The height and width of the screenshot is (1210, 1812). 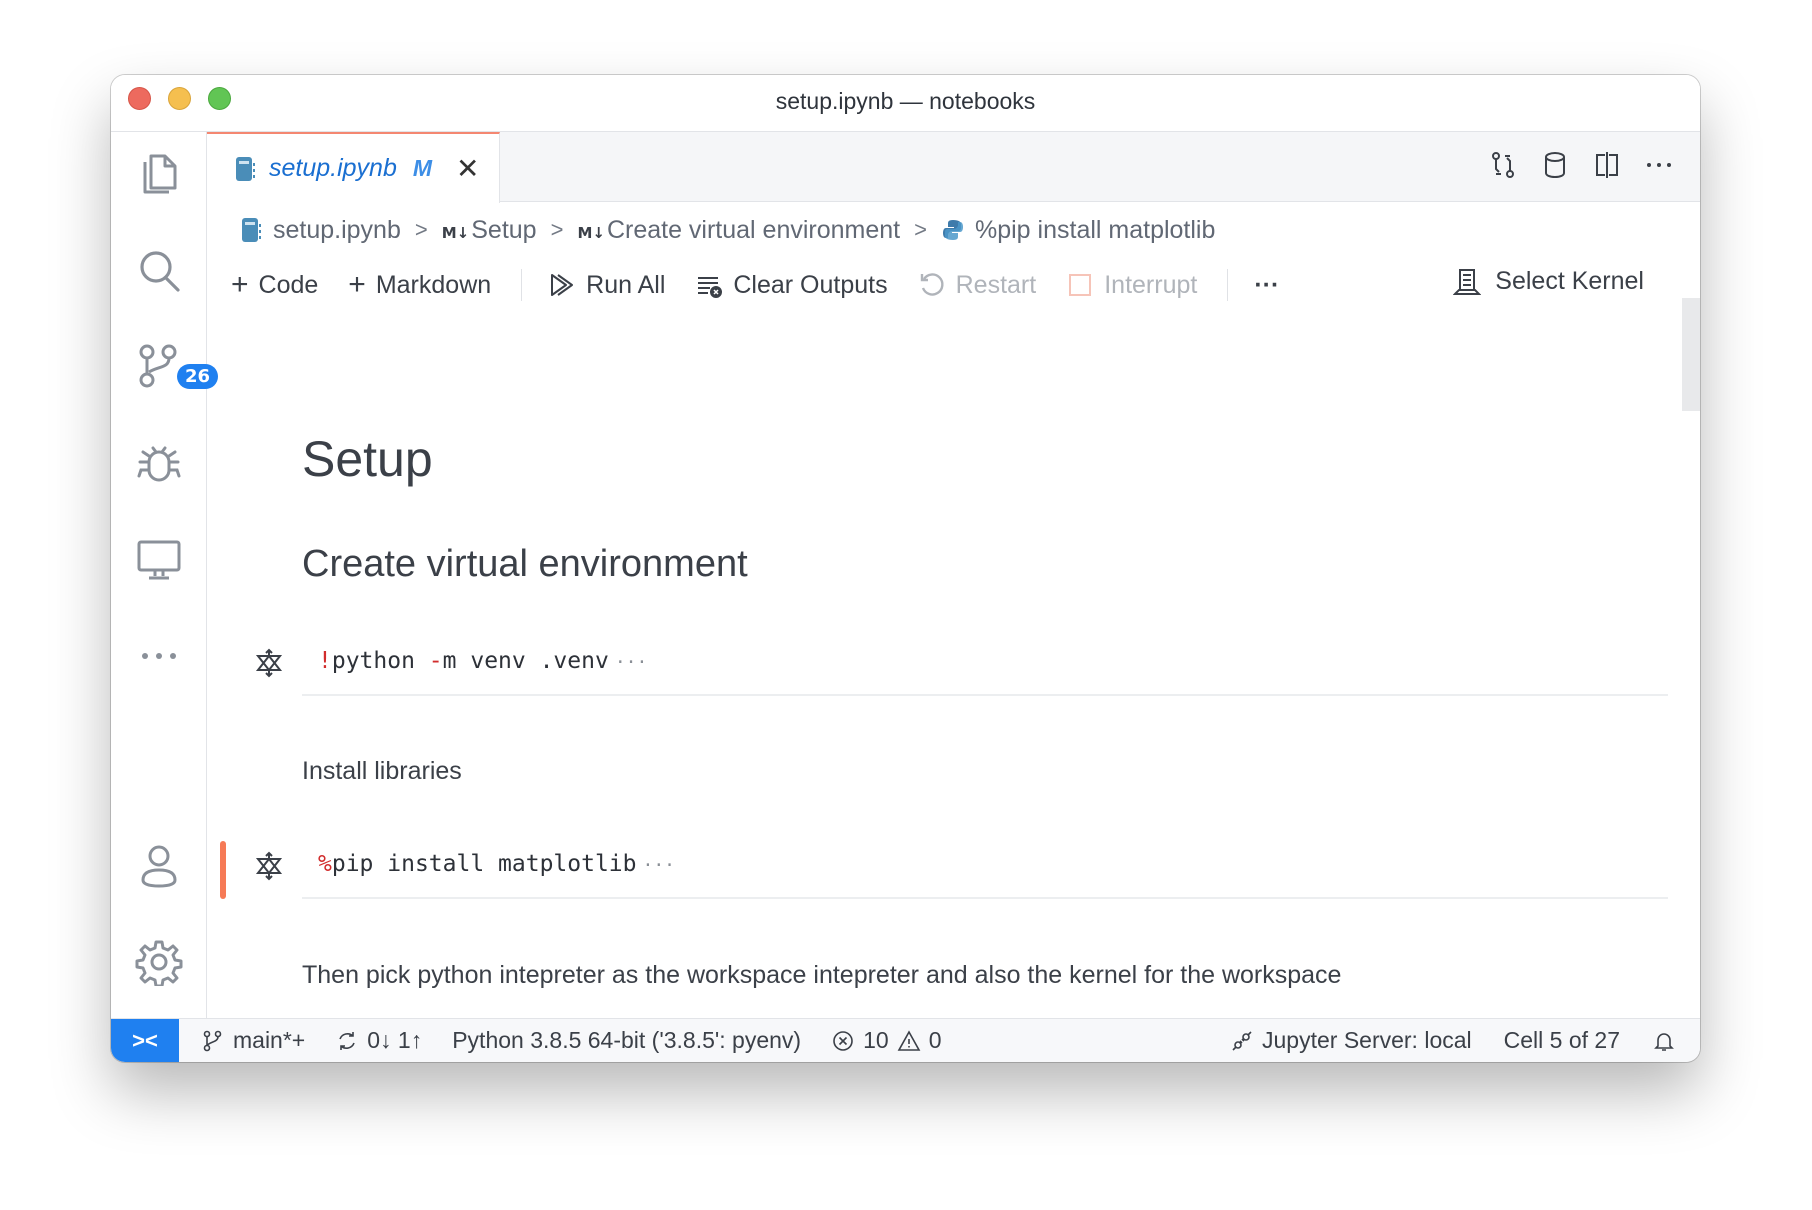 I want to click on tab-setup-ipynb: setup.ipynb M ✕, so click(x=353, y=167).